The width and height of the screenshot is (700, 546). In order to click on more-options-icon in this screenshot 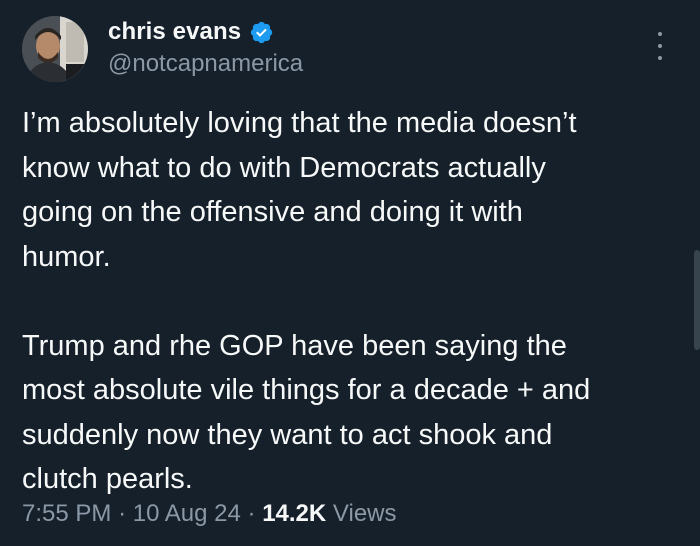, I will do `click(660, 46)`.